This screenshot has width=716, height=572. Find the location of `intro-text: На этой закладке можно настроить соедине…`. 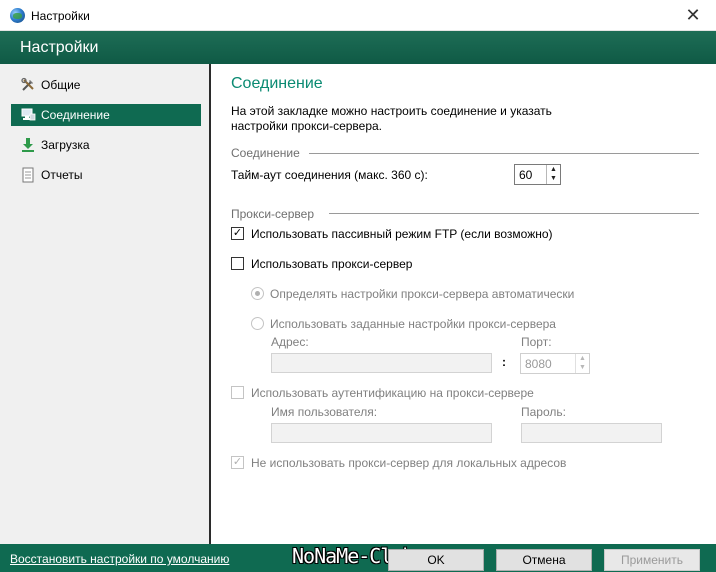

intro-text: На этой закладке можно настроить соедине… is located at coordinates (391, 118).